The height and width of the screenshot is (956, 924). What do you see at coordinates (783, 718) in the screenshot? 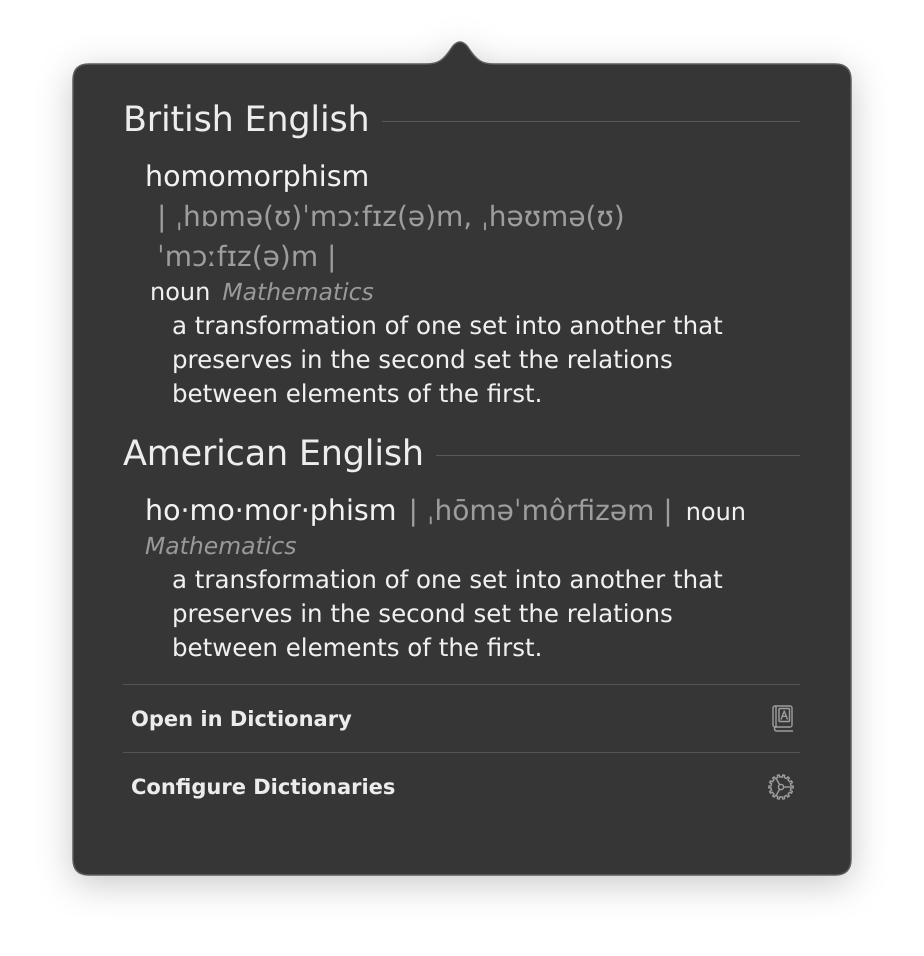
I see `dictionary-book-icon` at bounding box center [783, 718].